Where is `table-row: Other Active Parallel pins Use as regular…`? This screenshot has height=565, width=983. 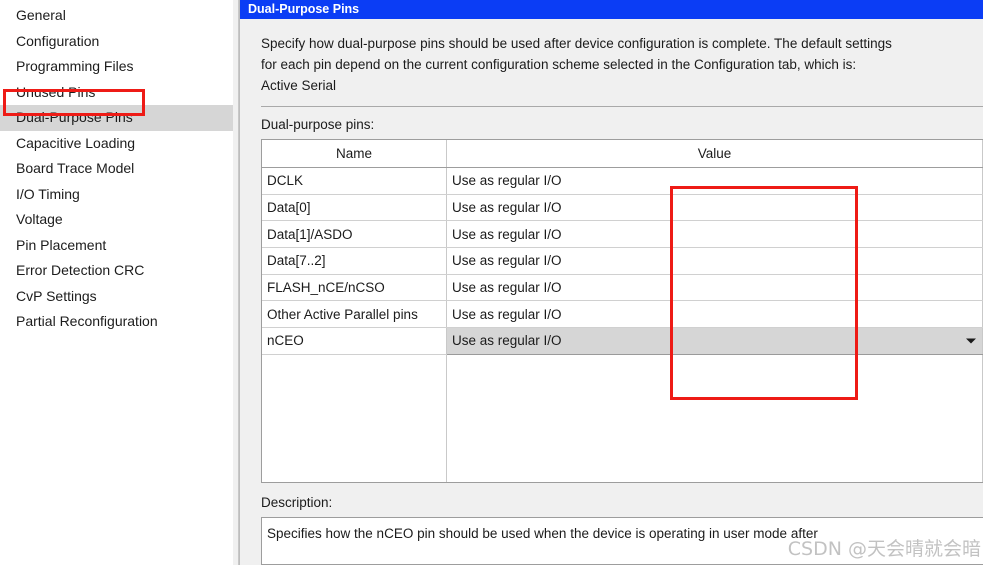 table-row: Other Active Parallel pins Use as regular… is located at coordinates (622, 314).